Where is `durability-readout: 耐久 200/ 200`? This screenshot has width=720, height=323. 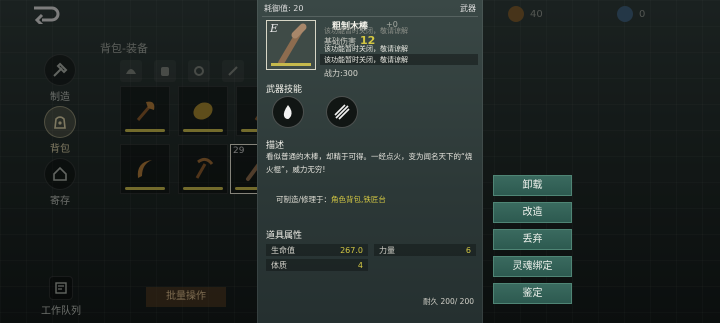 durability-readout: 耐久 200/ 200 is located at coordinates (448, 301).